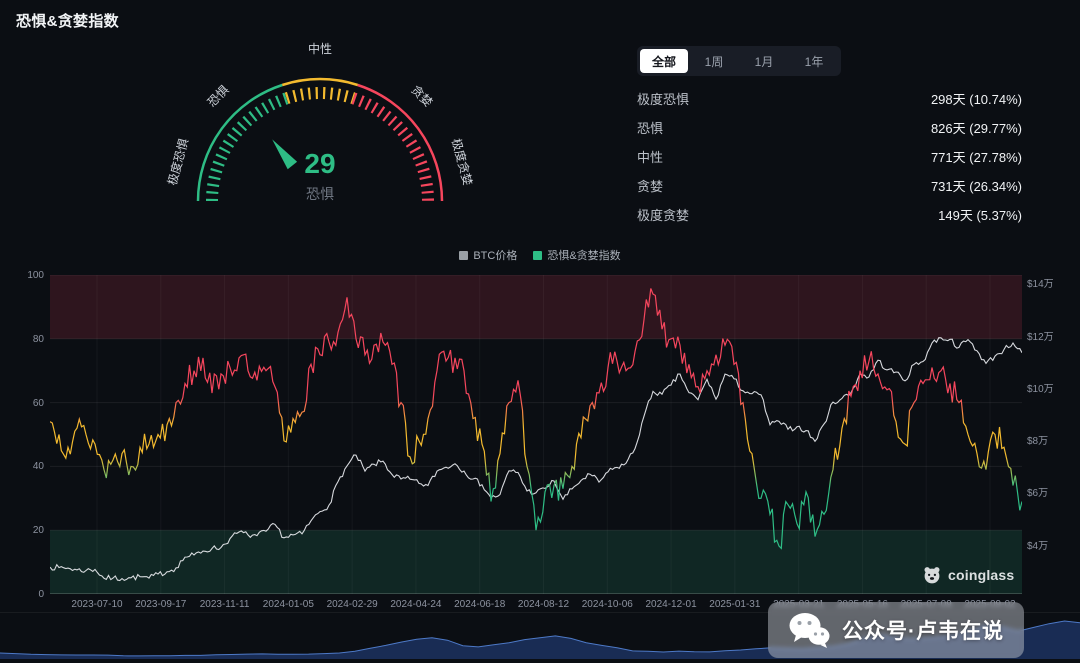 The width and height of the screenshot is (1080, 663). Describe the element at coordinates (38, 339) in the screenshot. I see `y-axis-left-label: 80` at that location.